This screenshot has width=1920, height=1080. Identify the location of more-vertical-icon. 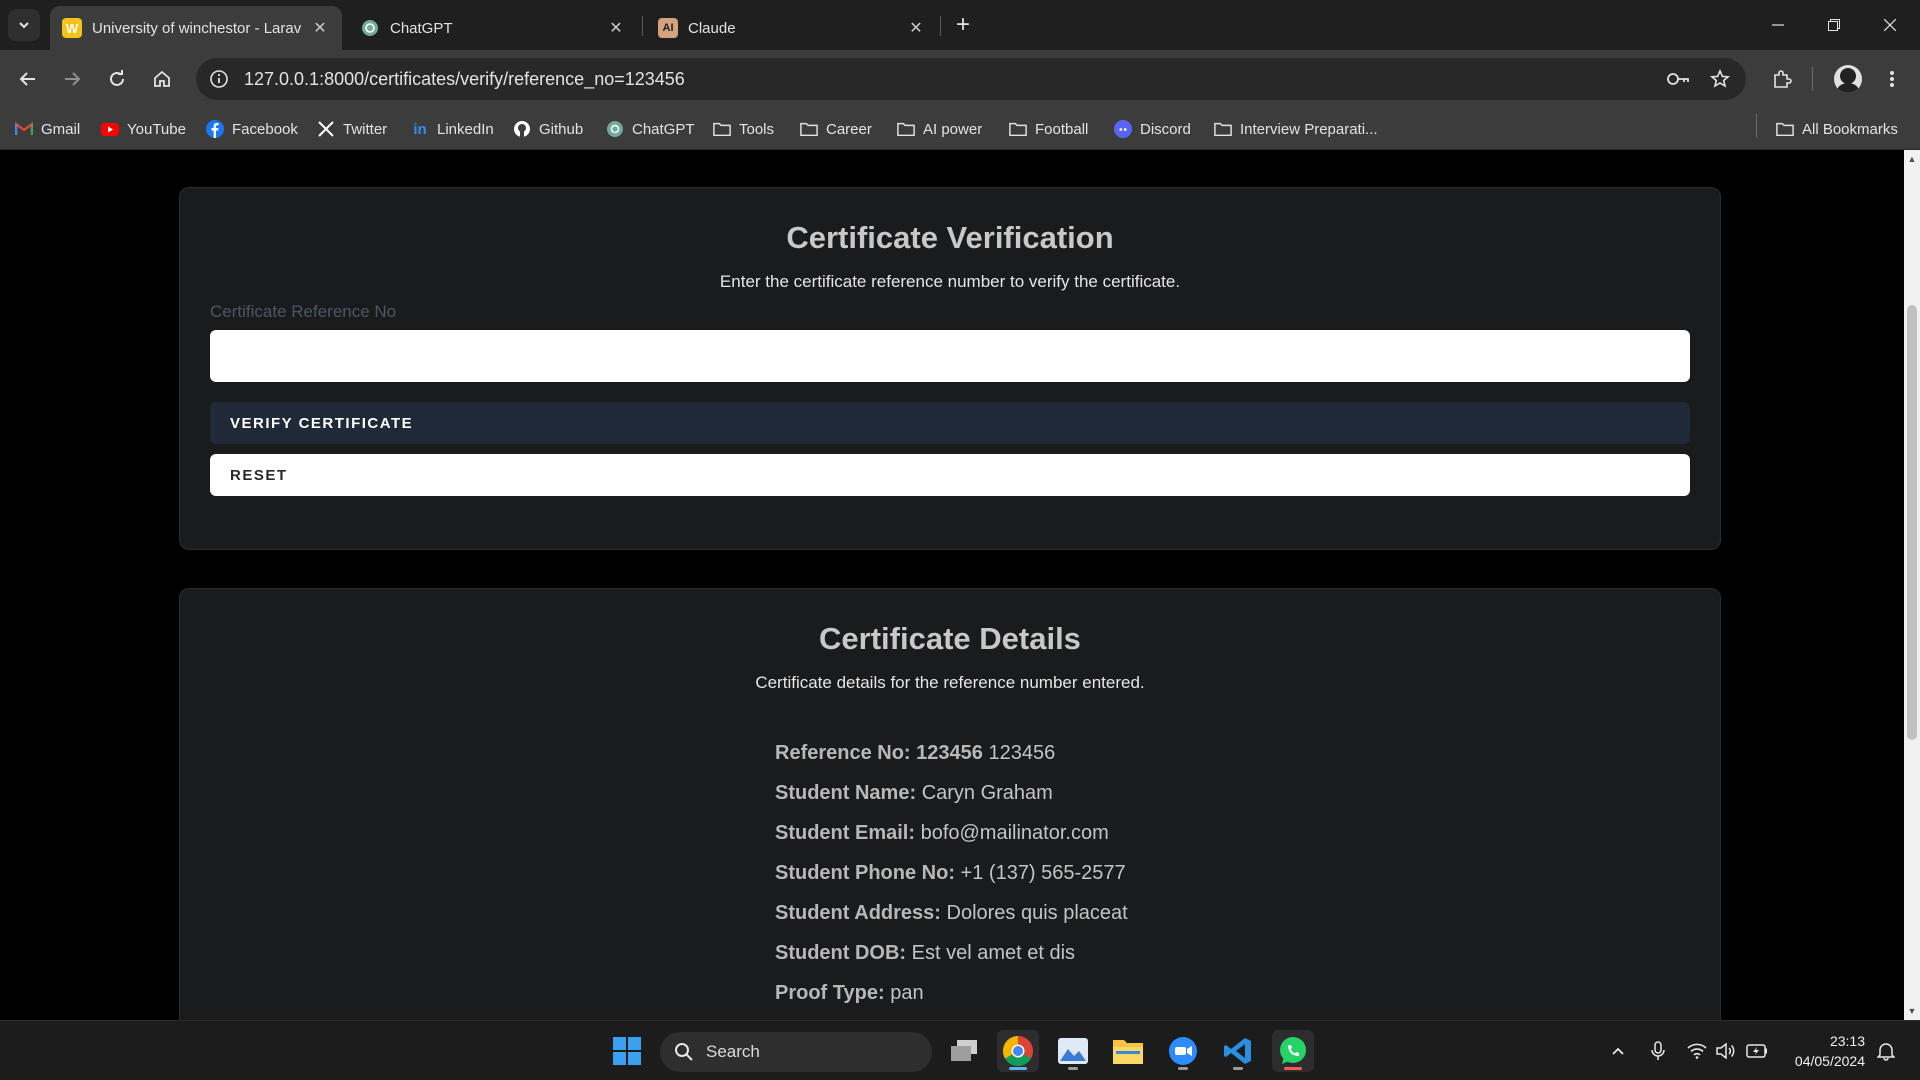
(1892, 79).